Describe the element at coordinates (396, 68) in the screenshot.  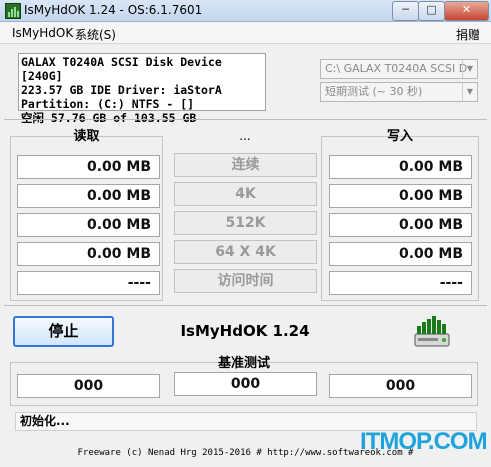
I see `drive-select-value: C:\ GALAX T0240A SCSI D` at that location.